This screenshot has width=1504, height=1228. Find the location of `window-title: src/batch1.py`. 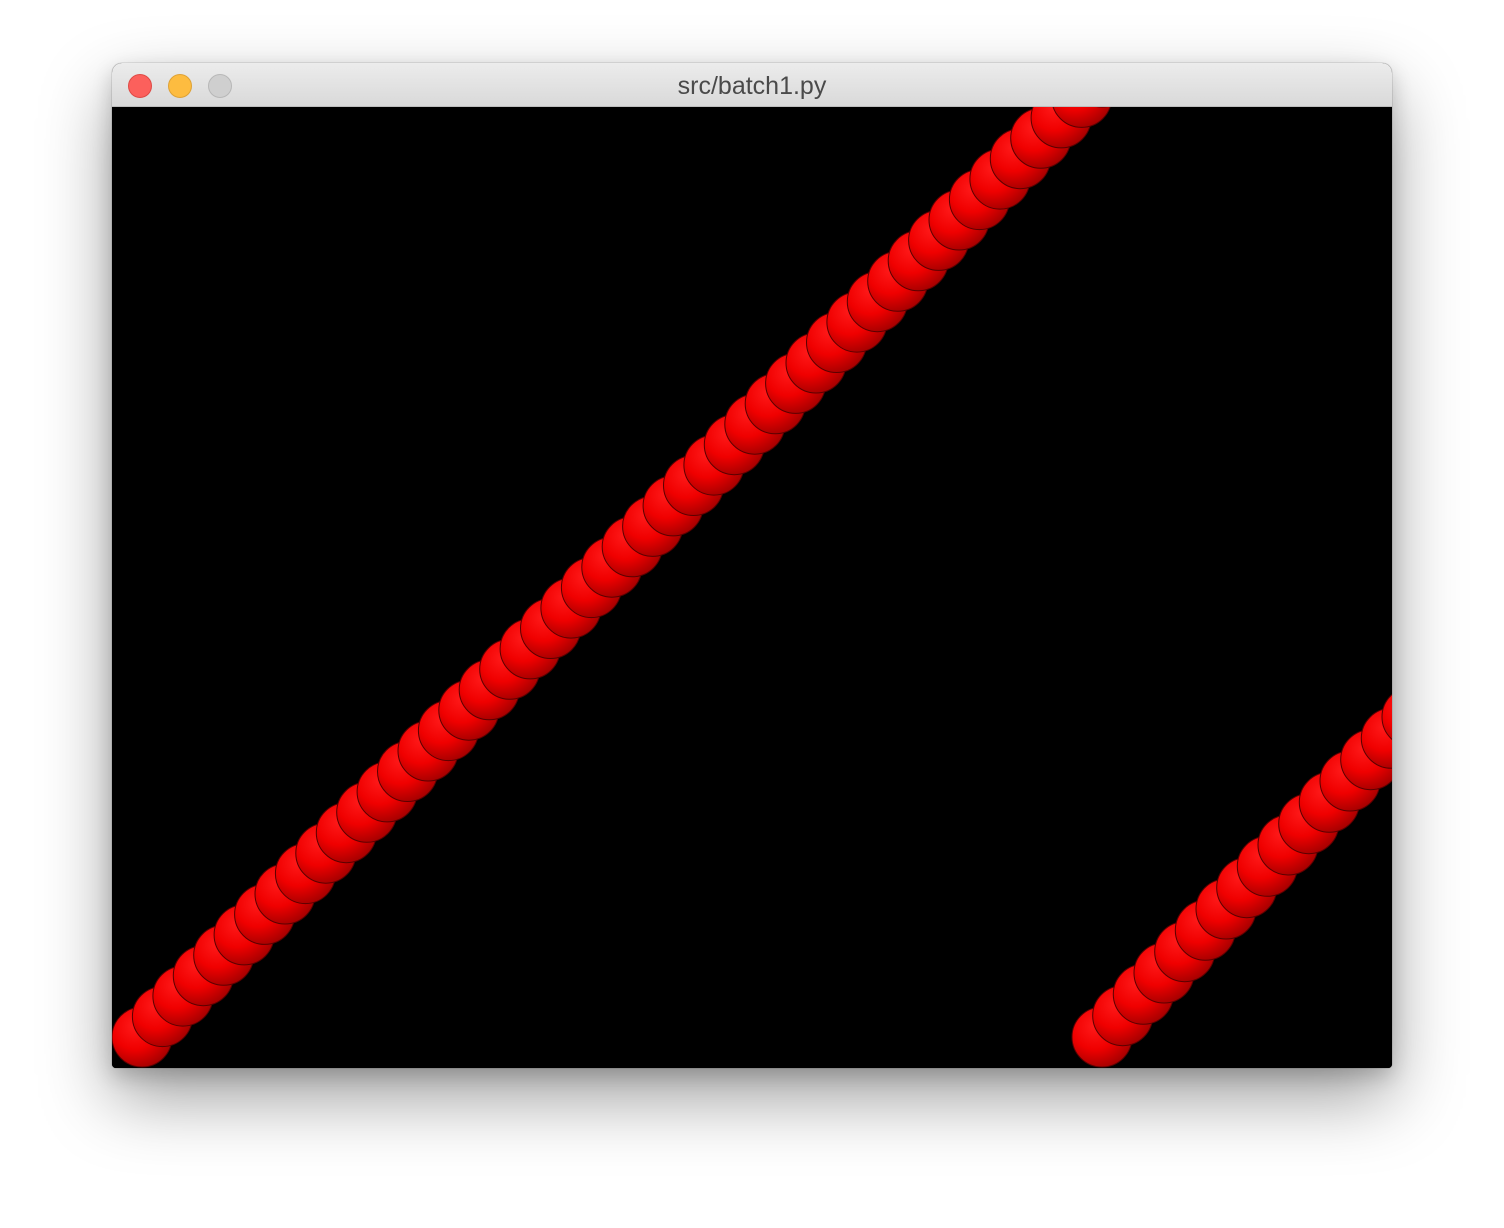

window-title: src/batch1.py is located at coordinates (752, 86).